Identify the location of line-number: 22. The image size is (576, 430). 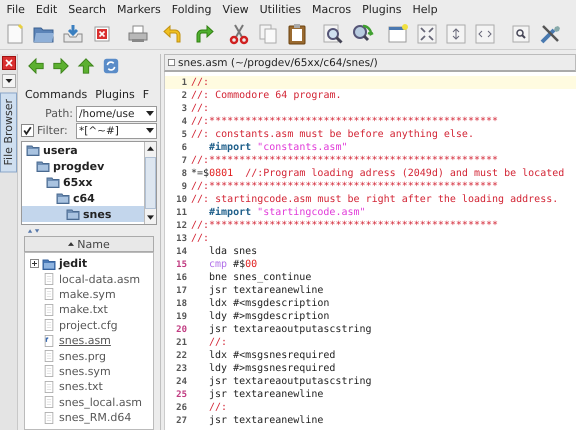
(181, 355).